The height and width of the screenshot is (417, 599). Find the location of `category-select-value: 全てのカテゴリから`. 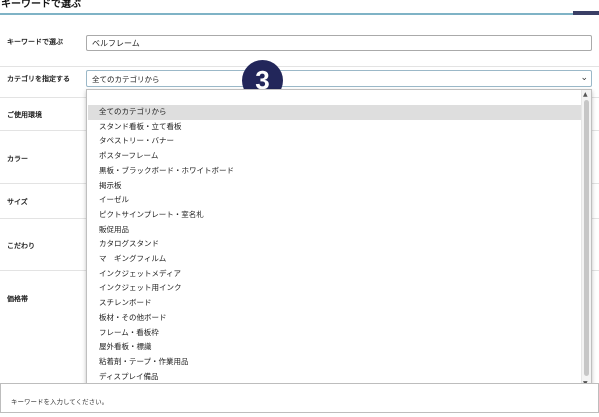

category-select-value: 全てのカテゴリから is located at coordinates (126, 79).